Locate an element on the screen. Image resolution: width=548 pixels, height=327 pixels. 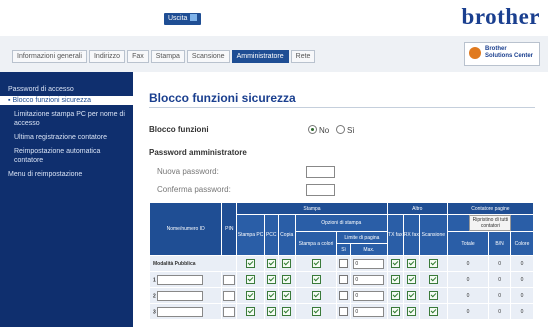
tab-rete: Rete is located at coordinates (303, 56).